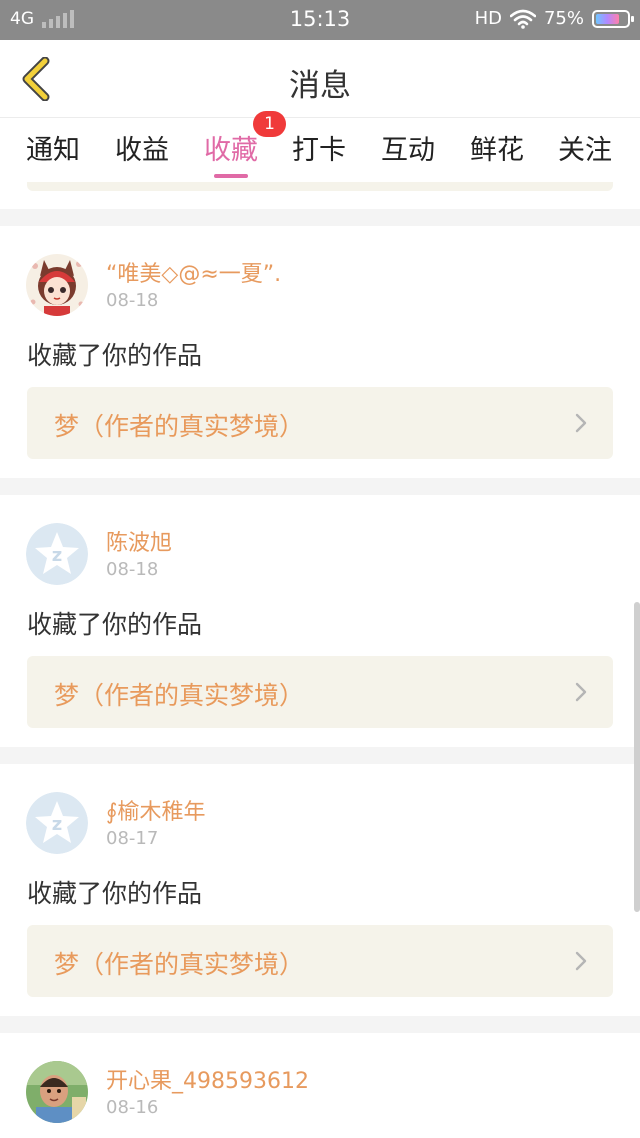  I want to click on photo-child-avatar-icon, so click(57, 1092).